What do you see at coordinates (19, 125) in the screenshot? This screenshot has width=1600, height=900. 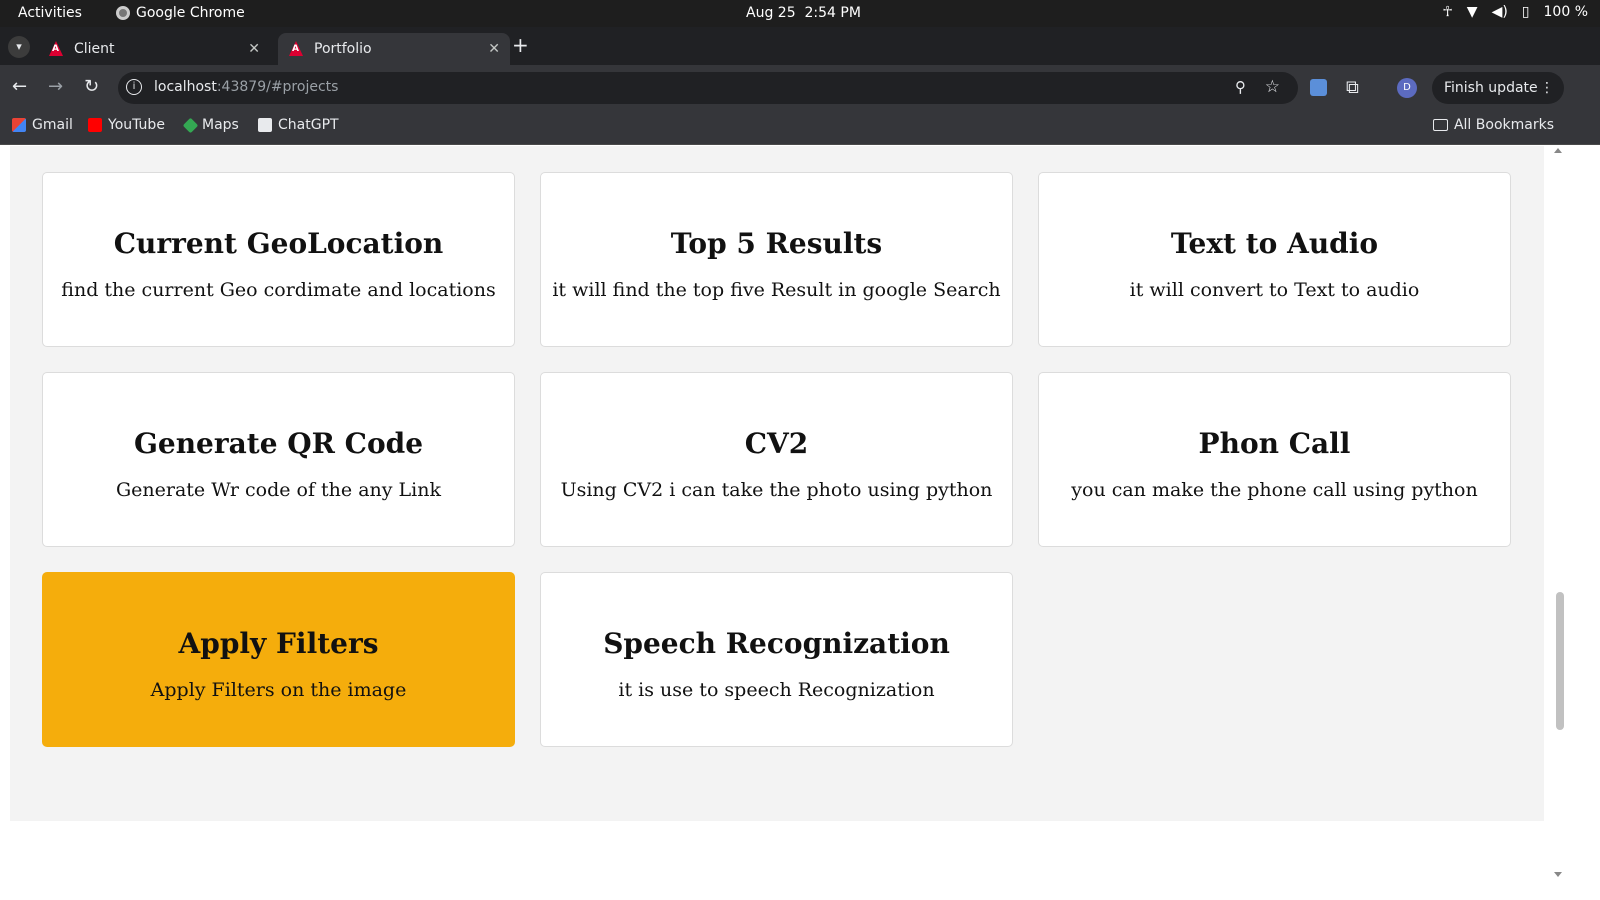 I see `gmail-icon` at bounding box center [19, 125].